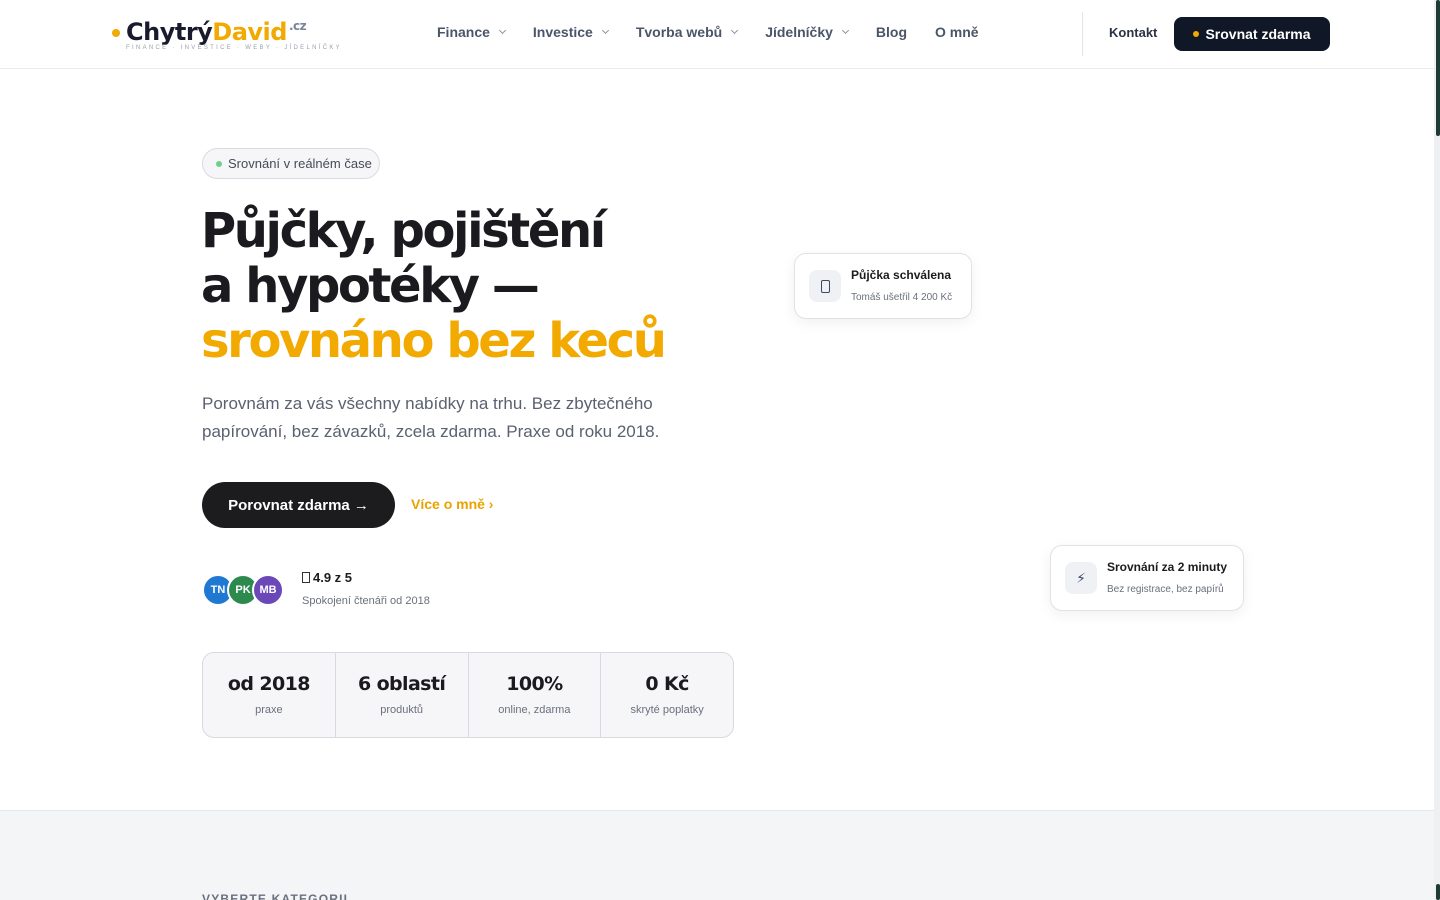 This screenshot has width=1440, height=900. I want to click on nav-item-o-mne: O mně, so click(957, 32).